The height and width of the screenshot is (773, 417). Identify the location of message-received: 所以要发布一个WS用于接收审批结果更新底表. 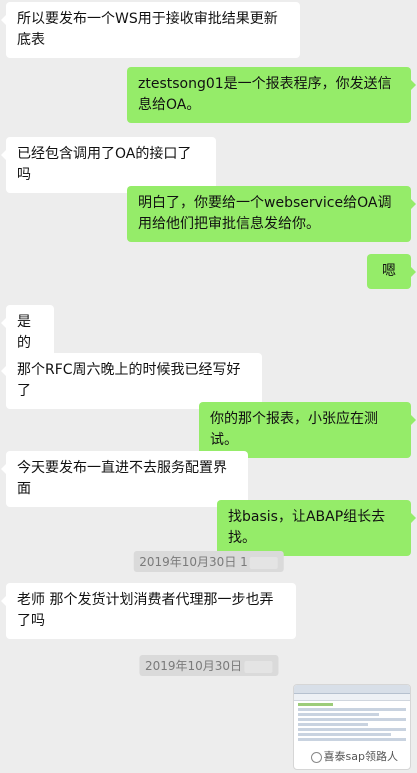
(150, 30).